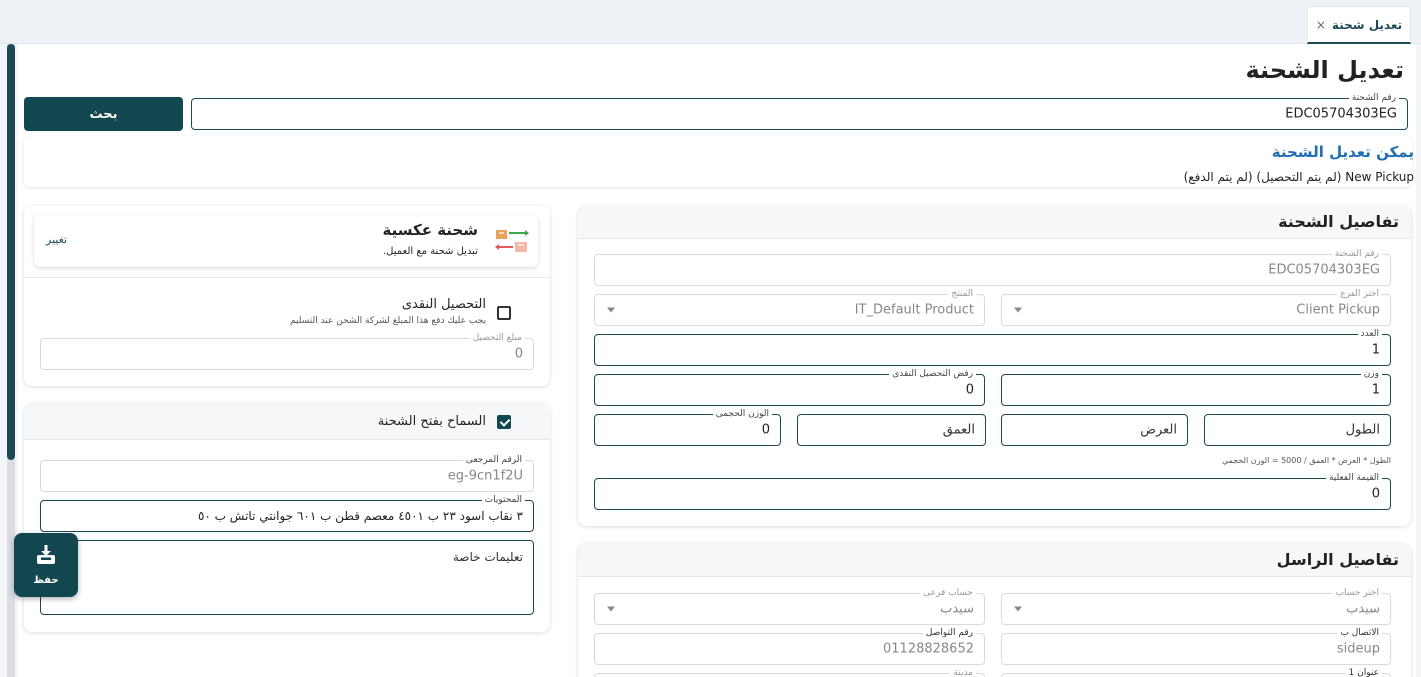  Describe the element at coordinates (287, 351) in the screenshot. I see `cod-amount-field: مبلغ التحصيل 0` at that location.